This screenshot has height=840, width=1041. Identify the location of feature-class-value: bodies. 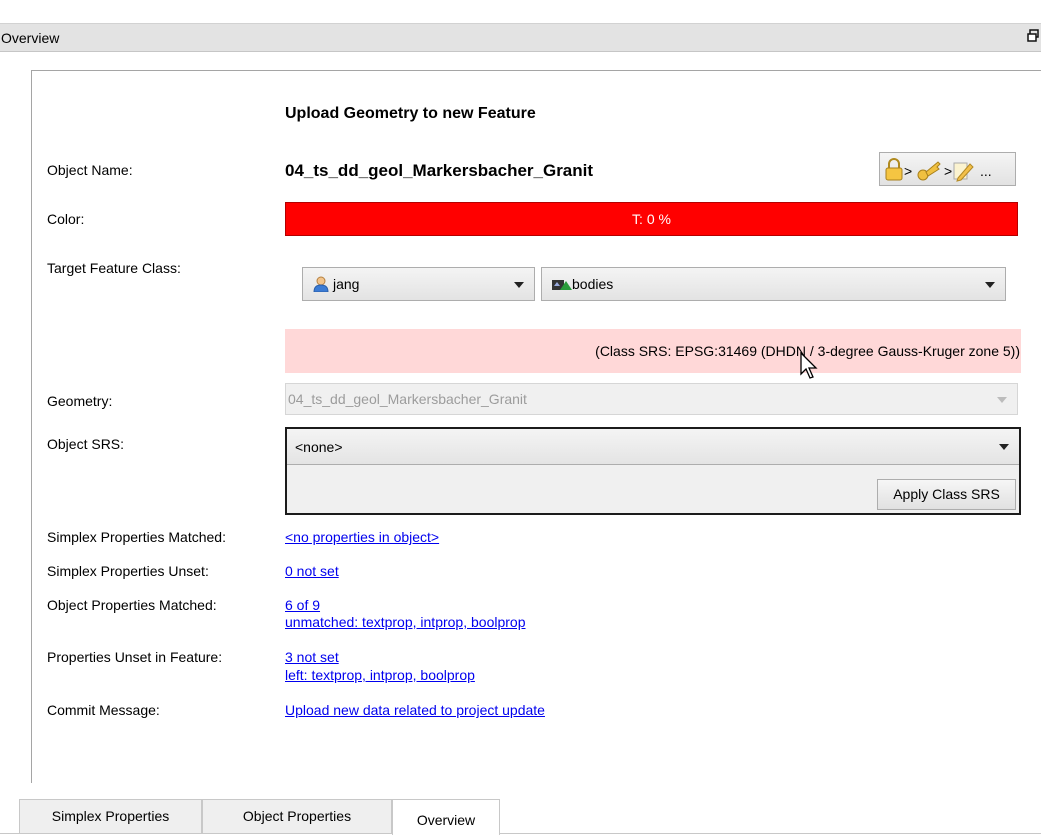
(593, 284).